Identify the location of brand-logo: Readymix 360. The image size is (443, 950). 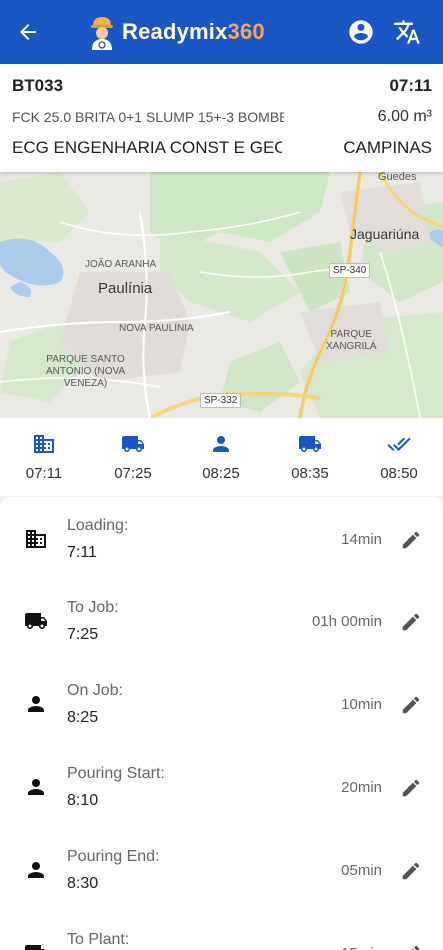
(176, 32).